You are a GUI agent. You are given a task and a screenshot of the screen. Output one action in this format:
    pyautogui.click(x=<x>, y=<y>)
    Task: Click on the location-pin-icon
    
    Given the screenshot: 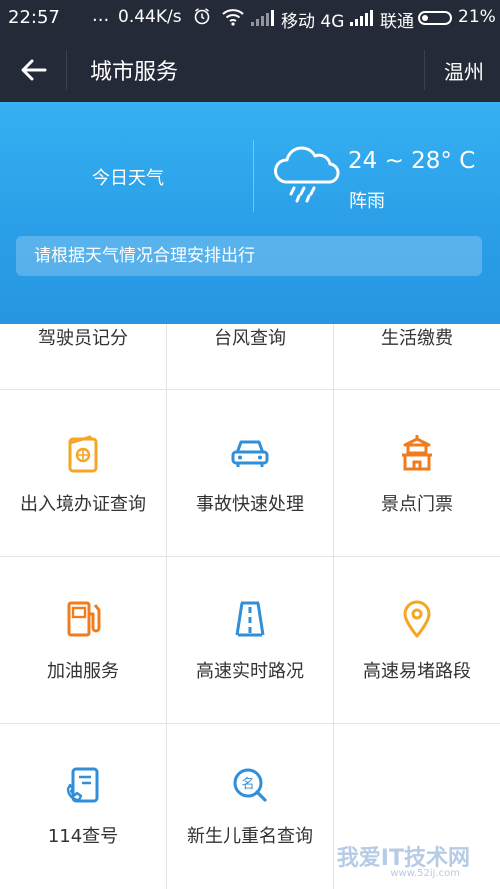 What is the action you would take?
    pyautogui.click(x=417, y=621)
    